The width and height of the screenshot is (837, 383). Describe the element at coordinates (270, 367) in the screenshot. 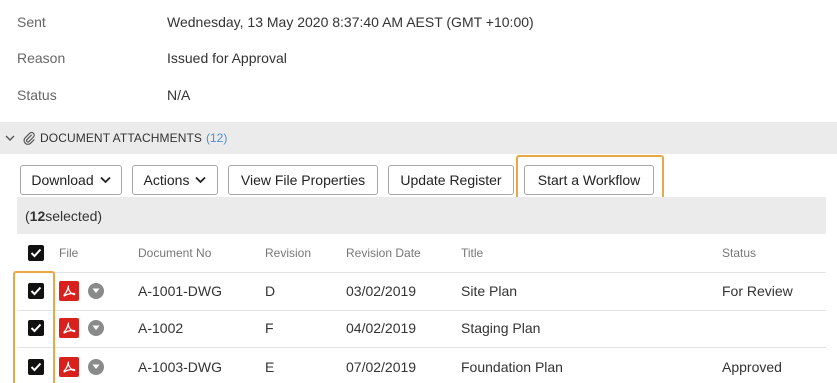

I see `revision: E` at that location.